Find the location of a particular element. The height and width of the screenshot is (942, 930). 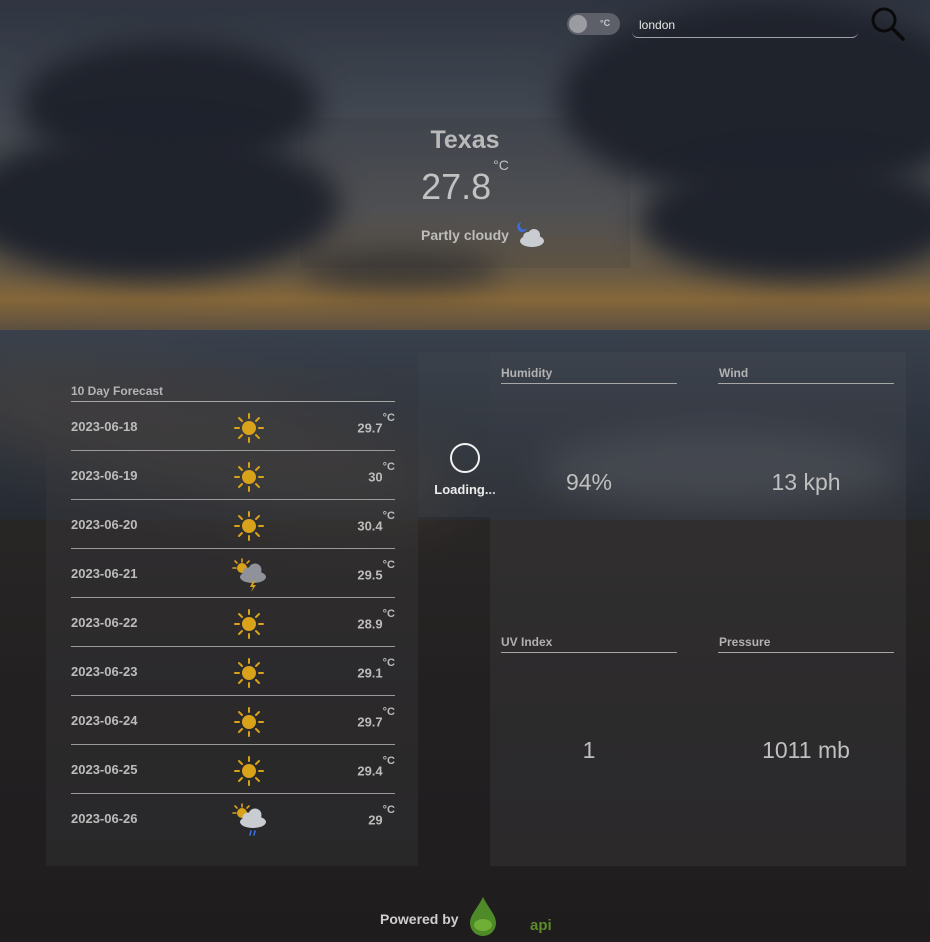

forecast-temp-value: 30 is located at coordinates (375, 477).